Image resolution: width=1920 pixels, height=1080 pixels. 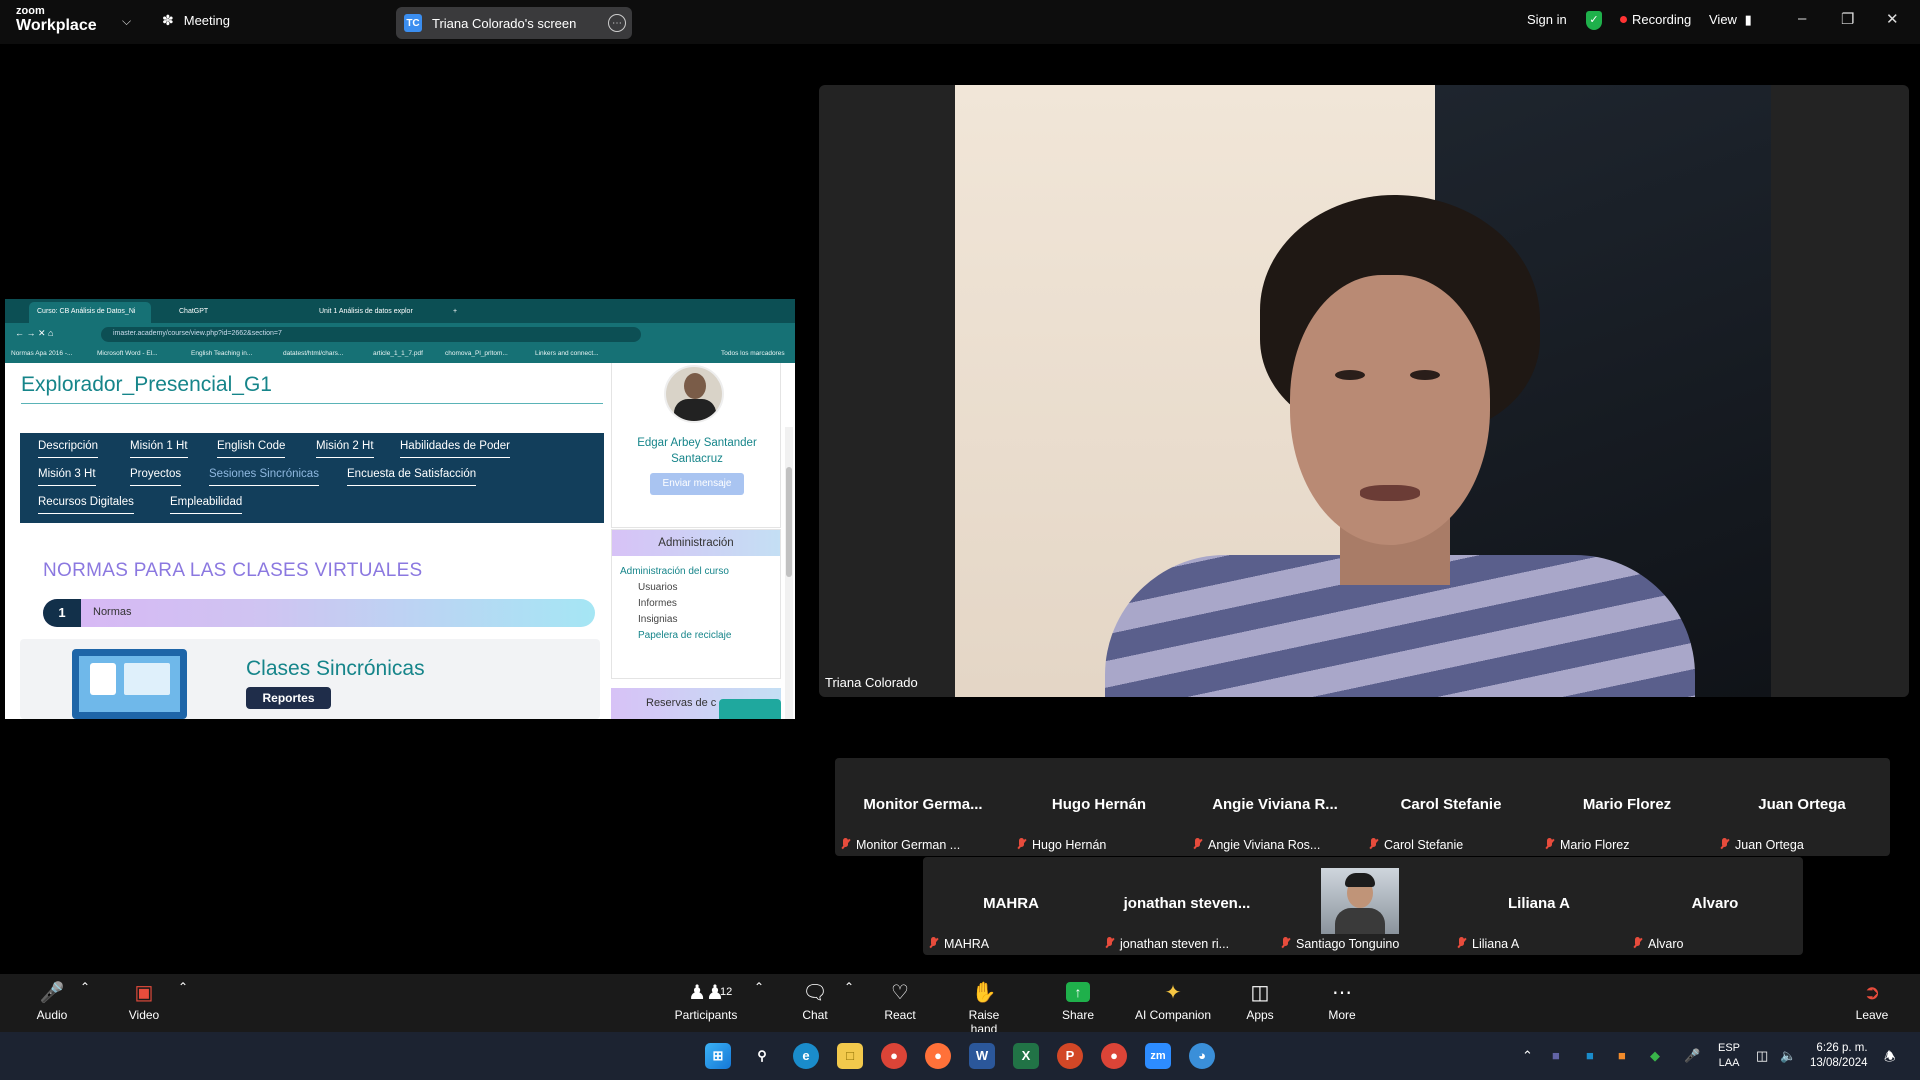 I want to click on skype-icon: ■, so click(x=1590, y=1055).